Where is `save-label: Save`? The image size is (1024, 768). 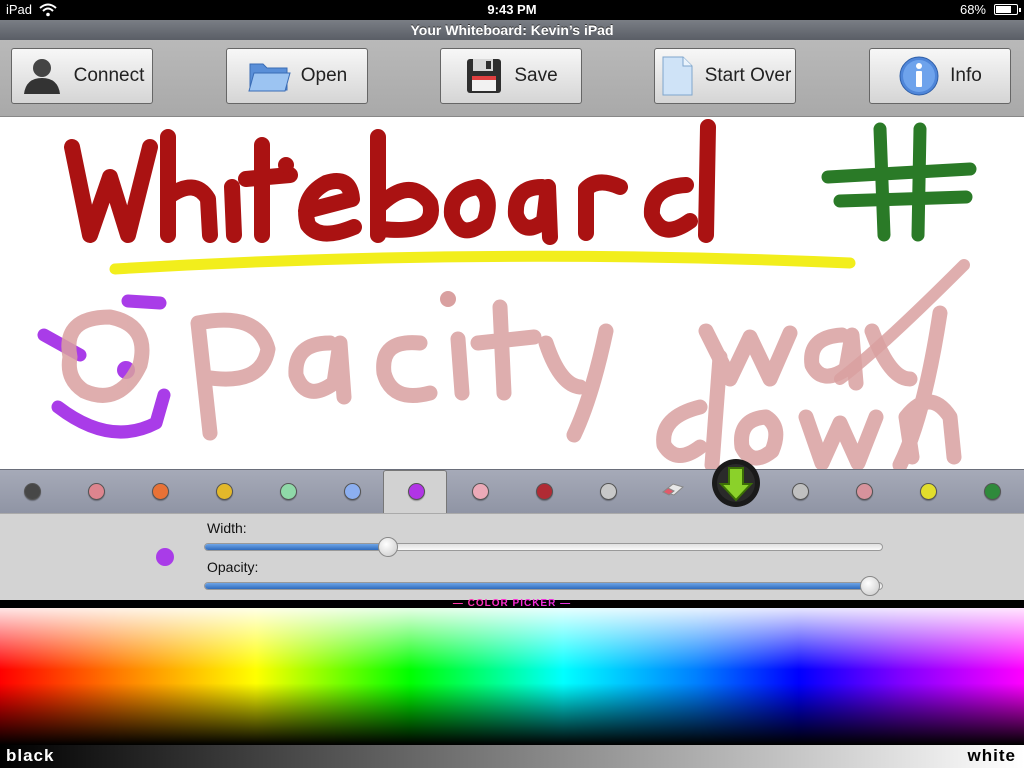 save-label: Save is located at coordinates (536, 75).